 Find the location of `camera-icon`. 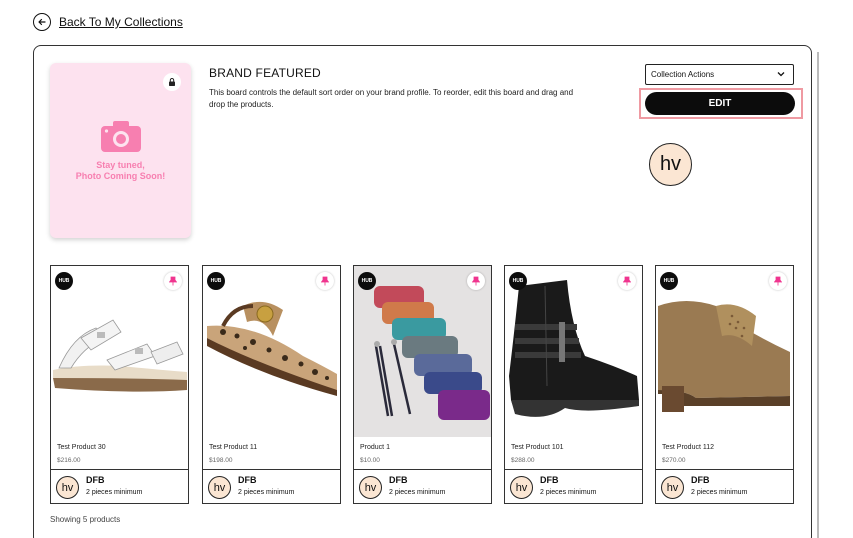

camera-icon is located at coordinates (121, 138).